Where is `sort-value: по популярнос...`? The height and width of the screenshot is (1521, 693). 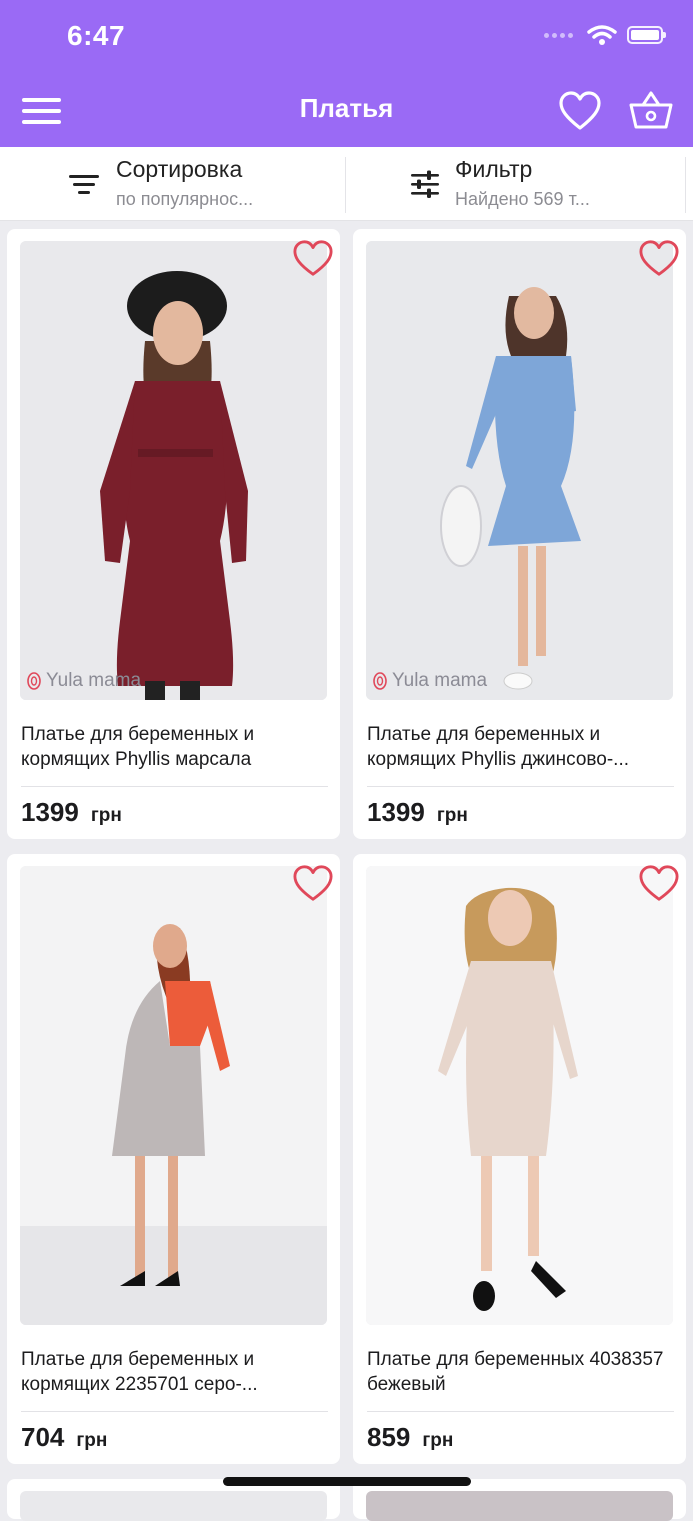 sort-value: по популярнос... is located at coordinates (185, 199).